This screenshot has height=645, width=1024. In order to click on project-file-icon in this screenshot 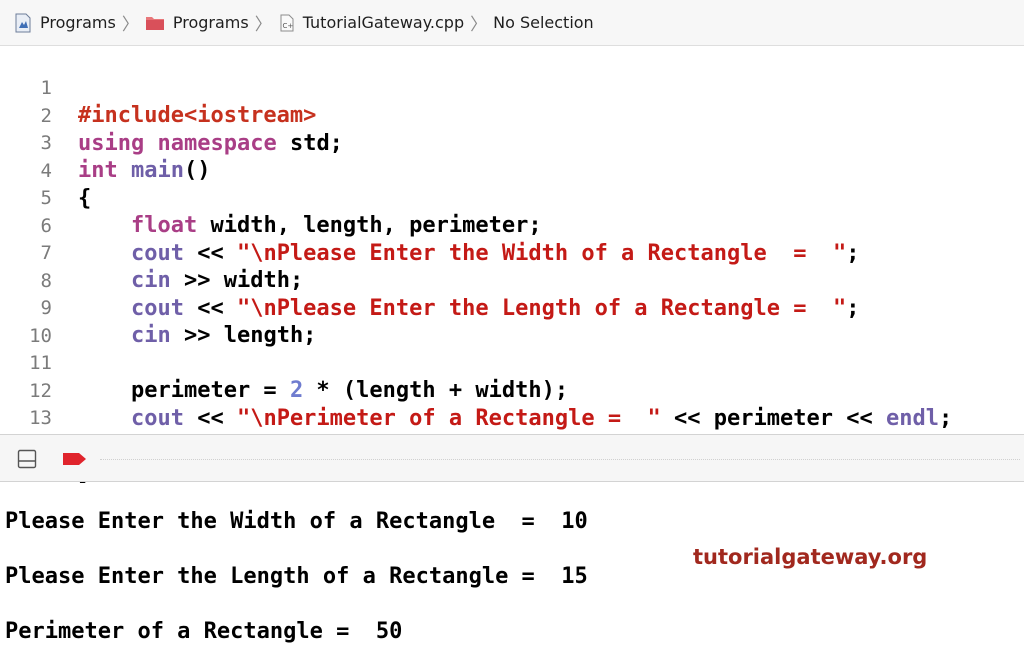, I will do `click(23, 22)`.